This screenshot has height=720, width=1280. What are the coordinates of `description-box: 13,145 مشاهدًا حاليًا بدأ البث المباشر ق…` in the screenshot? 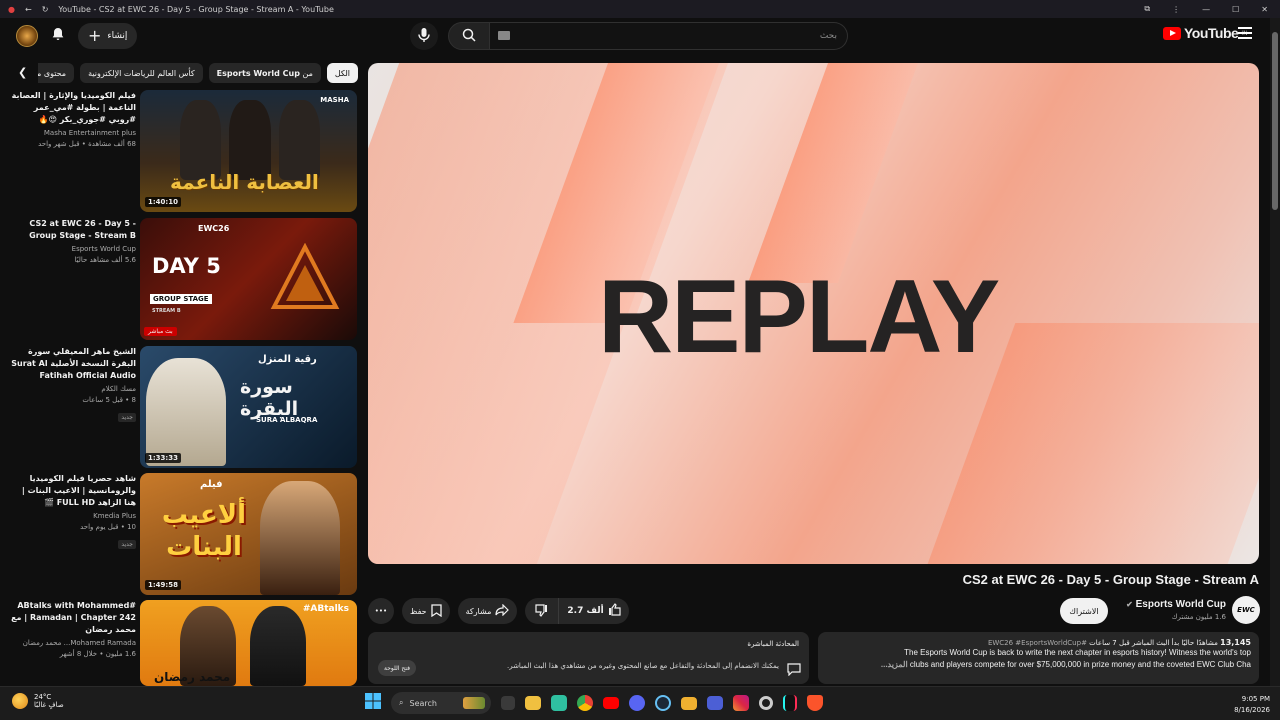 It's located at (1038, 658).